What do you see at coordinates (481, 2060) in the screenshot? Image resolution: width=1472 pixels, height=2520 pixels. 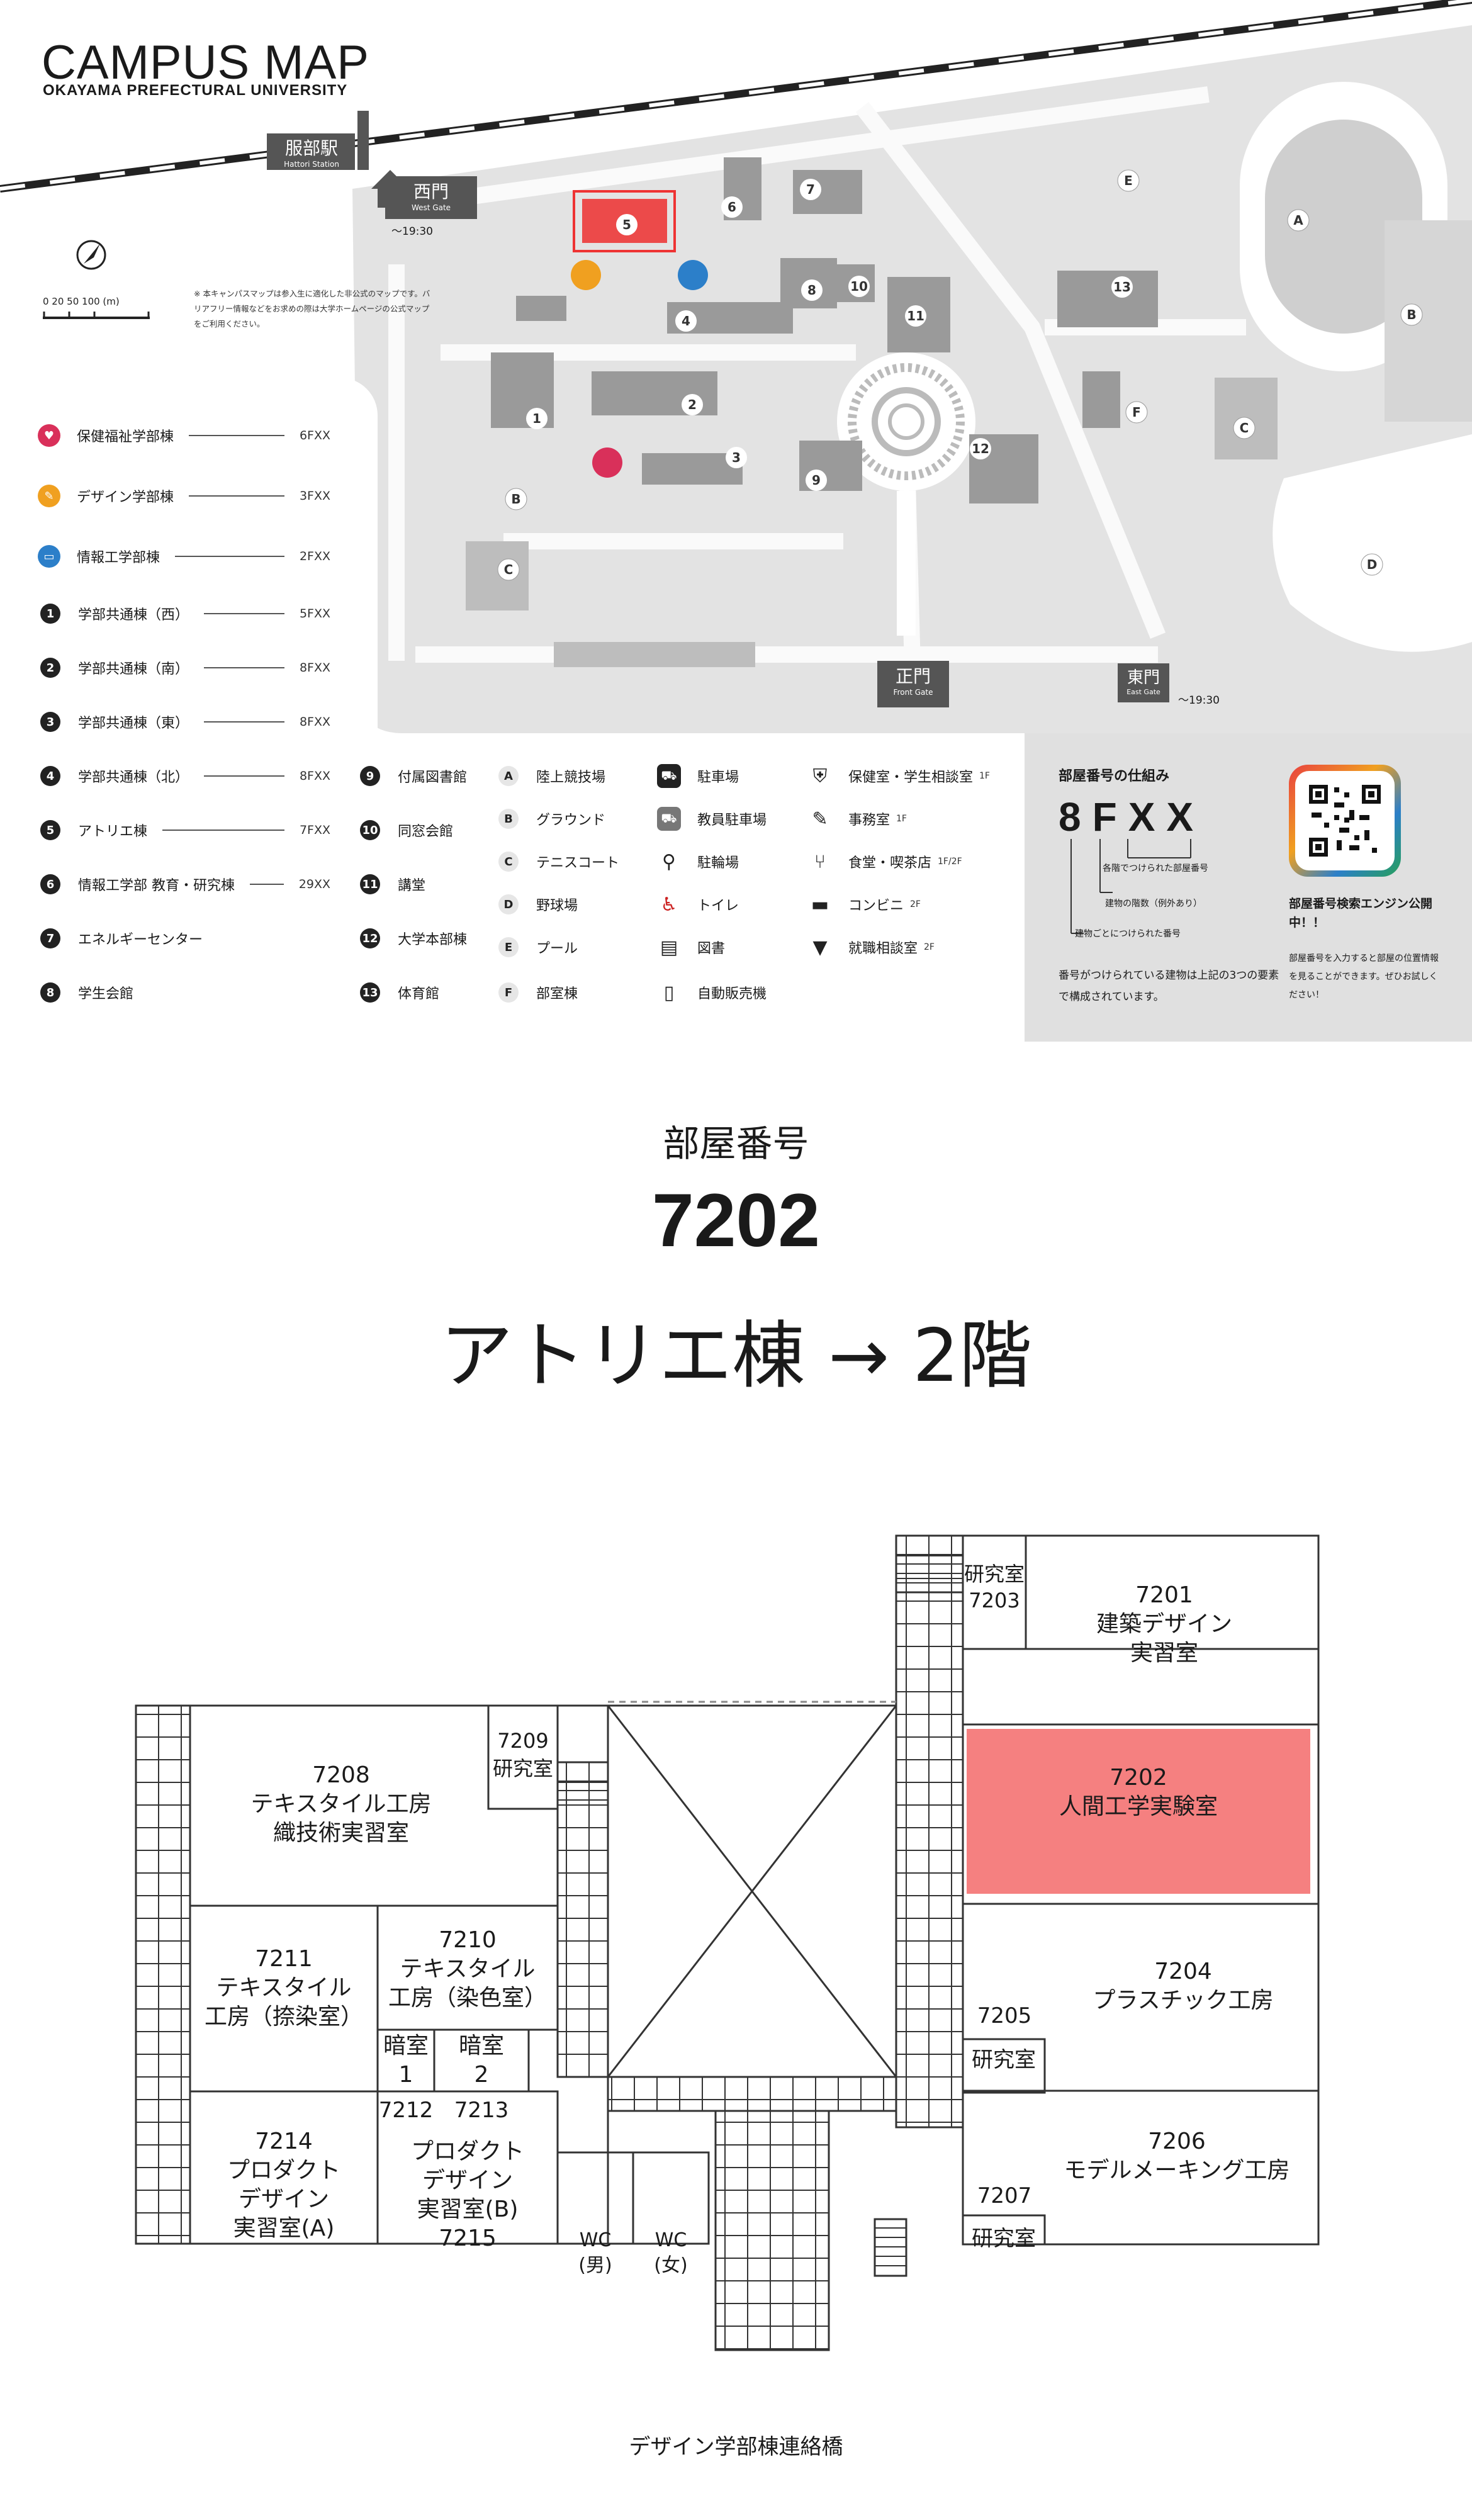 I see `dark-room-2-label: 暗室 2` at bounding box center [481, 2060].